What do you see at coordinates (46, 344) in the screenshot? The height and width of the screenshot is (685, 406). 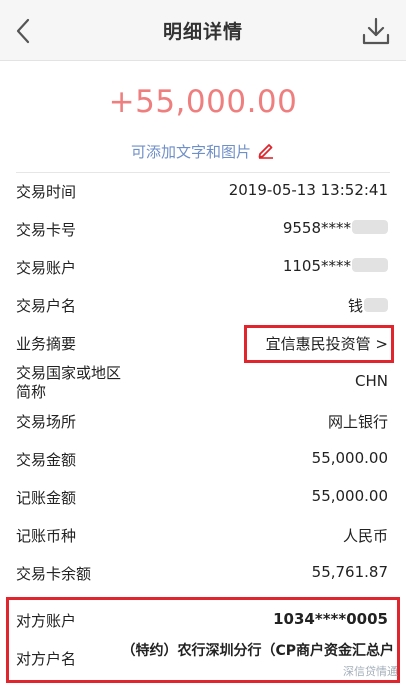 I see `row-label: 业务摘要` at bounding box center [46, 344].